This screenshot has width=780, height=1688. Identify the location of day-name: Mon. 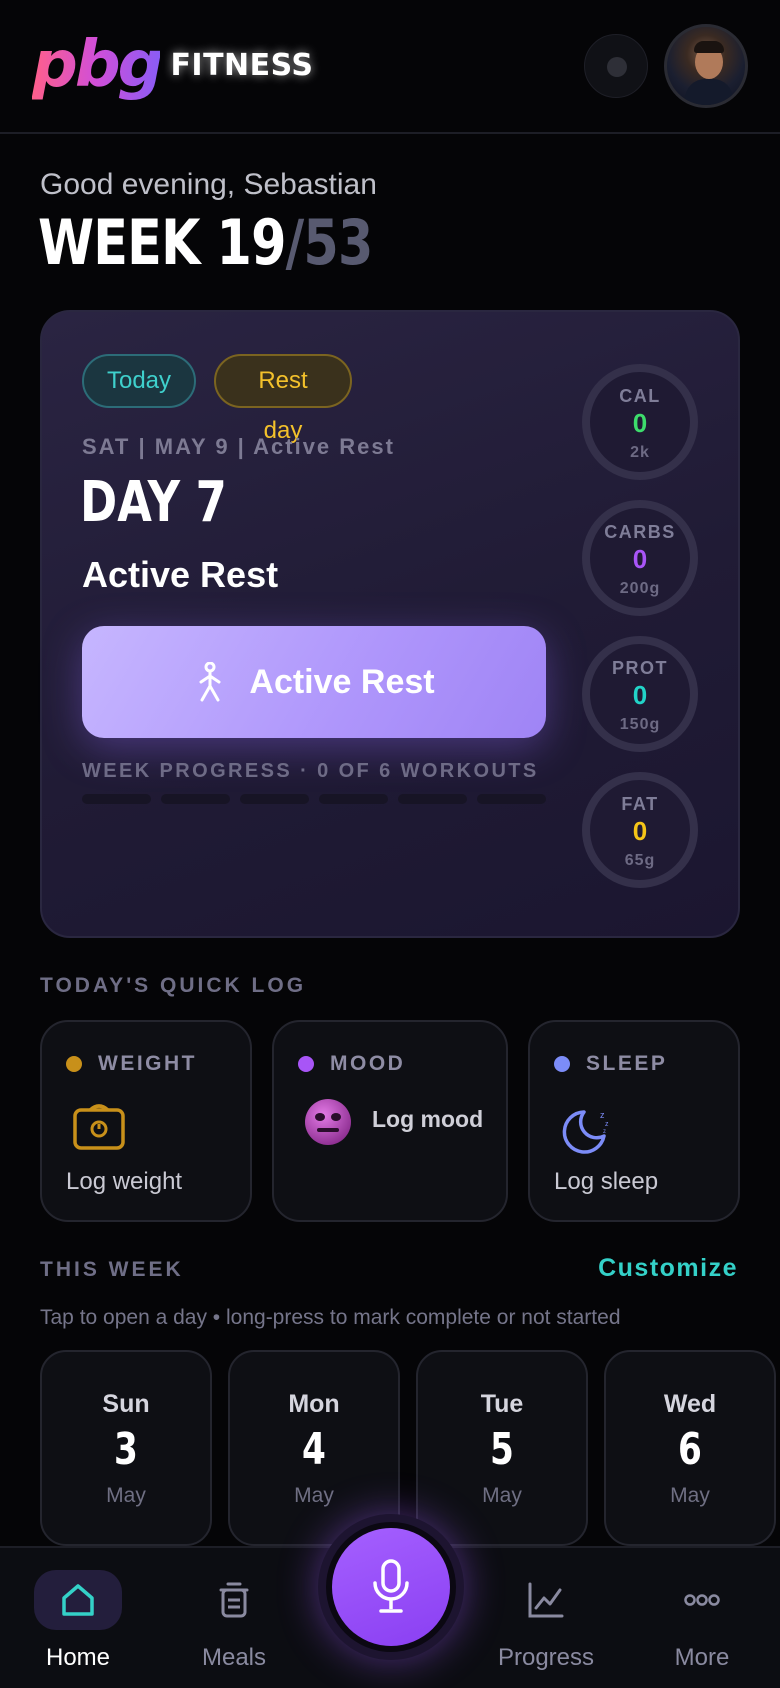
(314, 1404).